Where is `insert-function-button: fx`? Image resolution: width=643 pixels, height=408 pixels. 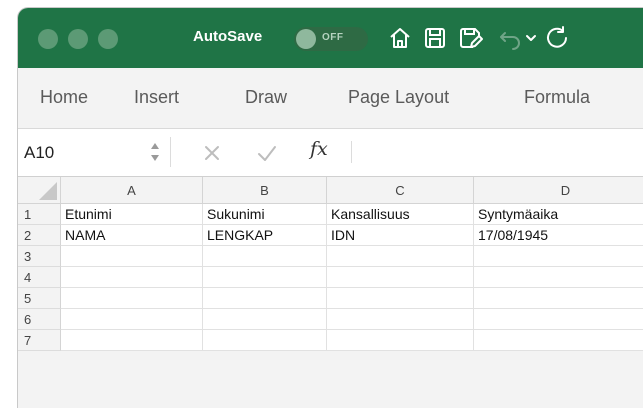
insert-function-button: fx is located at coordinates (319, 149).